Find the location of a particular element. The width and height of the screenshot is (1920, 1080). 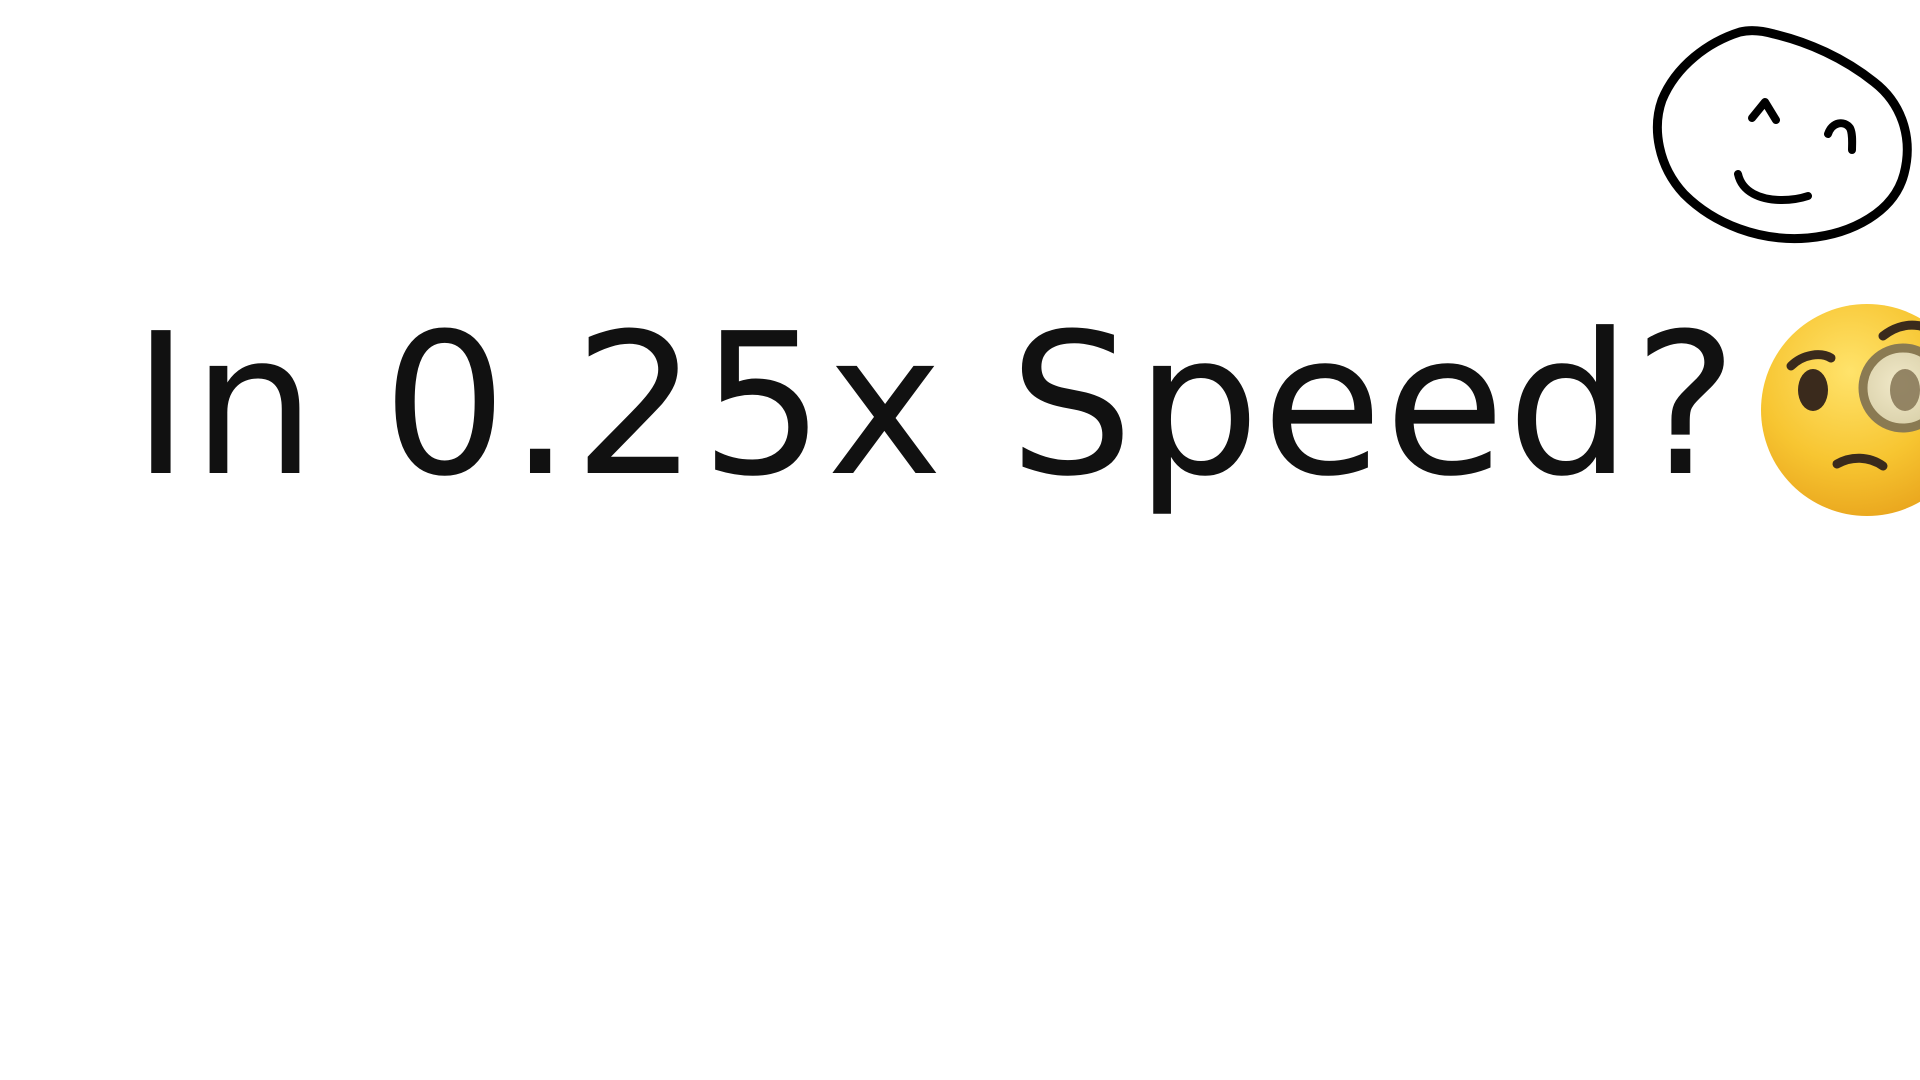

face-with-monocle-icon is located at coordinates (1840, 410).